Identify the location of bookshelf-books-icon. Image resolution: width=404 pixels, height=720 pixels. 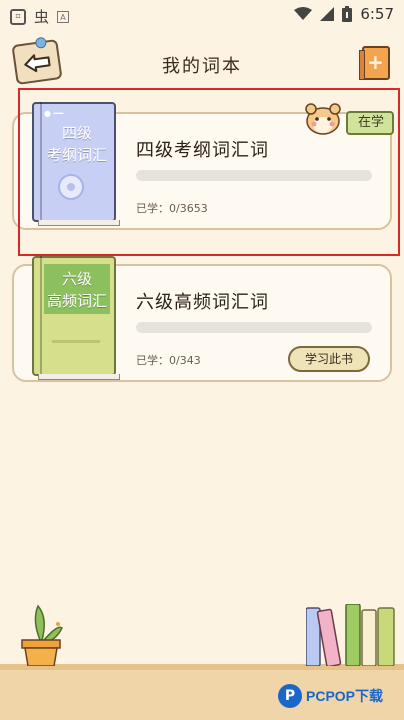
(350, 635).